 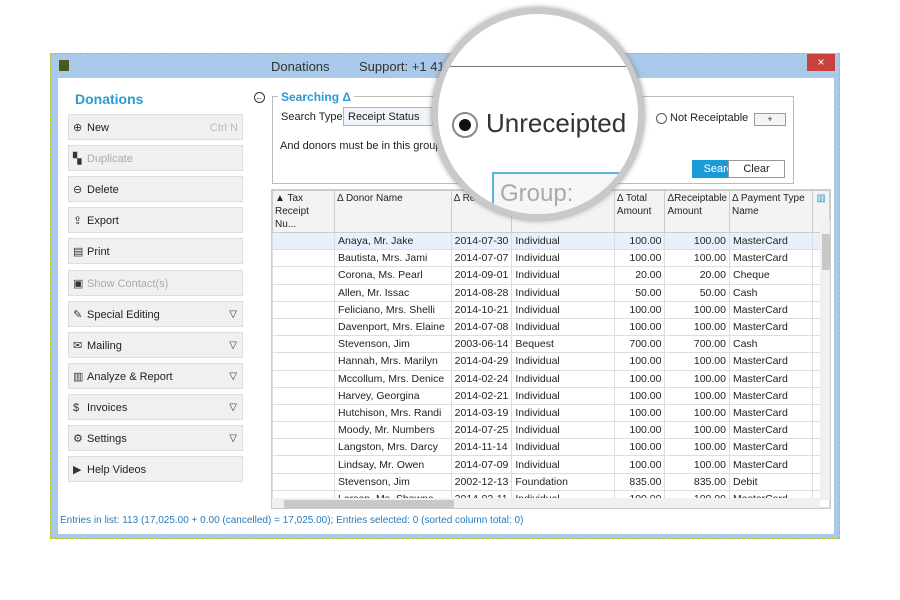 I want to click on table-cell: Corona, Ms. Pearl, so click(x=393, y=275).